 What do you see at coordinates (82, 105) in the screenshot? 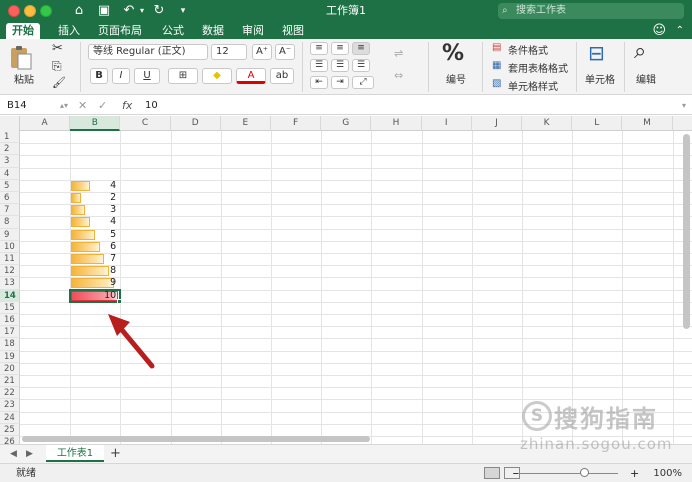
I see `cancel-icon: ✕` at bounding box center [82, 105].